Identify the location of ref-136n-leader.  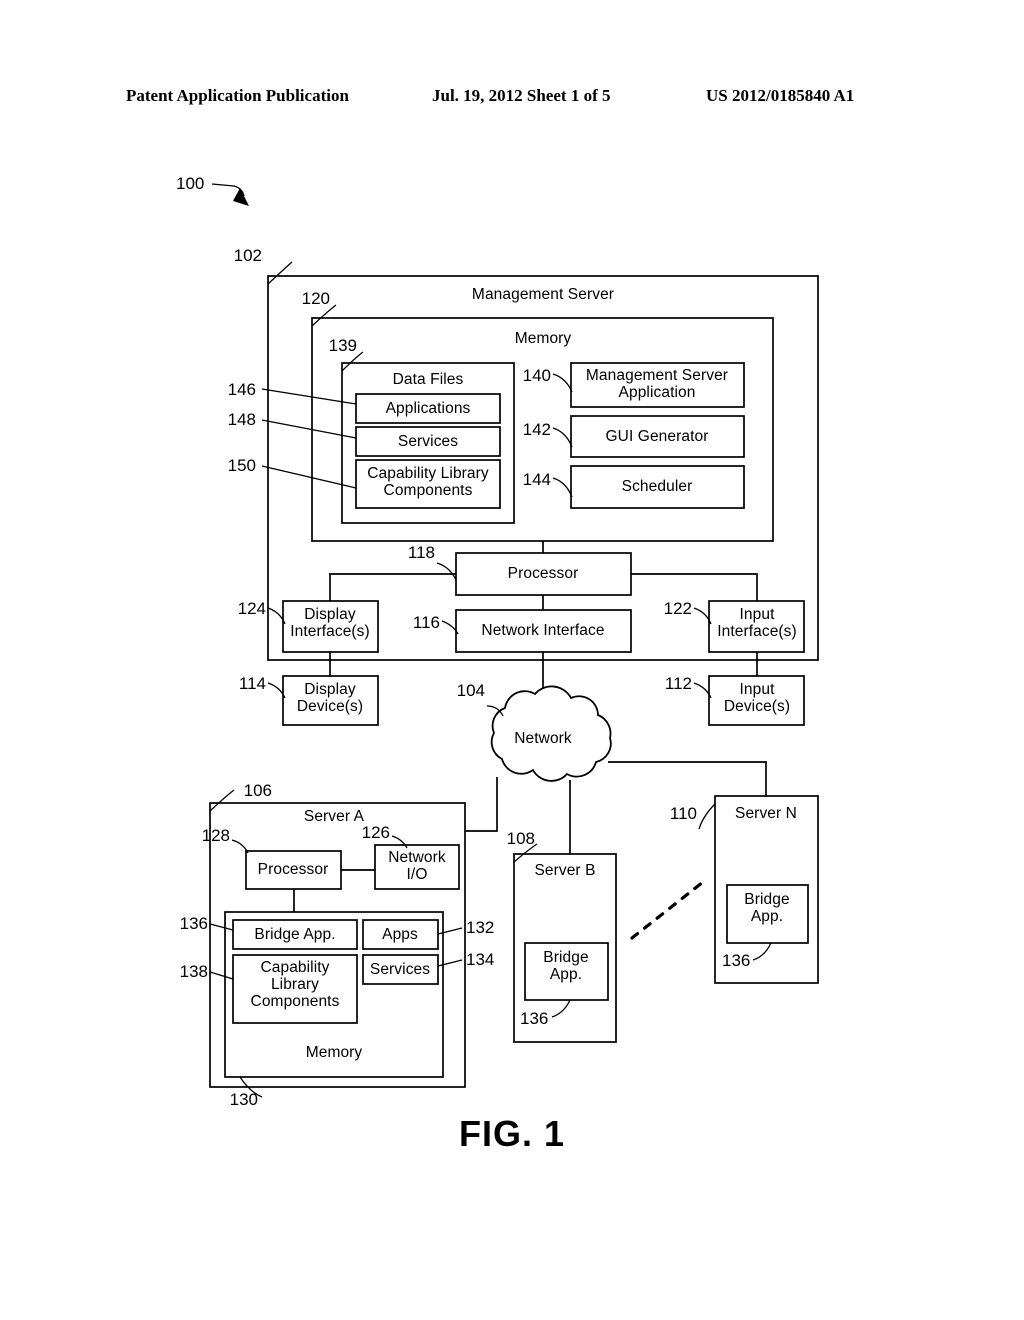
(762, 951).